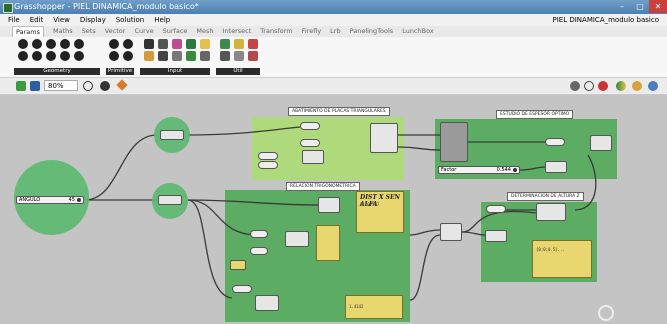 This screenshot has width=667, height=324. I want to click on canvas-toolbar: 80%, so click(333, 86).